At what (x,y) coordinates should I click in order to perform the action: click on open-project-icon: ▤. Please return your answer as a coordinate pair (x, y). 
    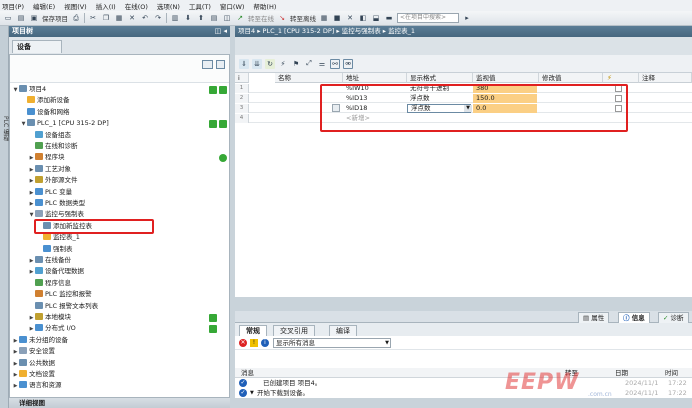
    Looking at the image, I should click on (21, 18).